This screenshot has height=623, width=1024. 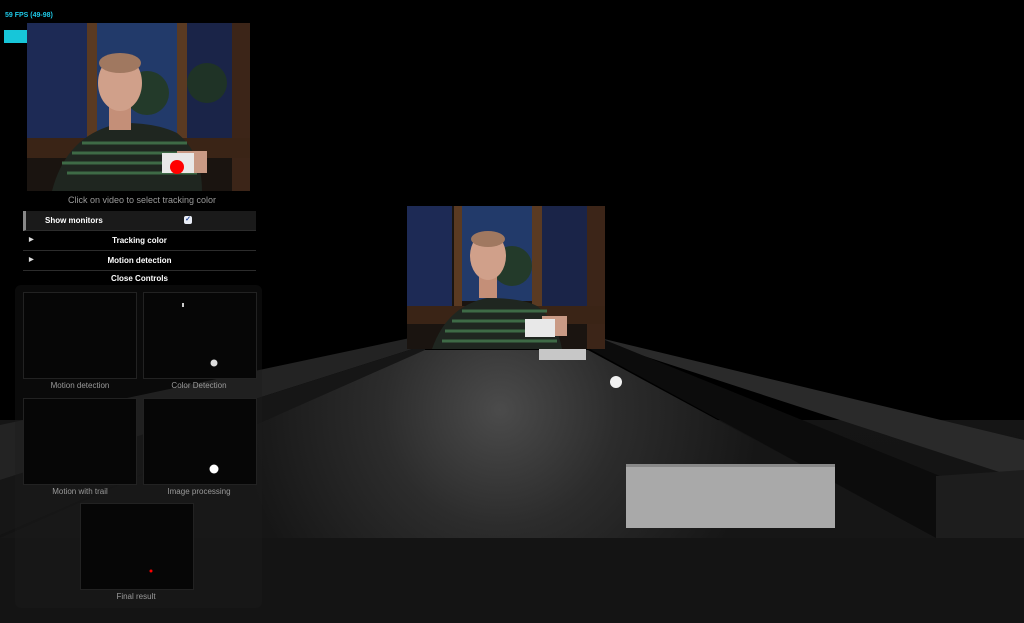 I want to click on image-processing-monitor-label: Image processing, so click(x=199, y=491).